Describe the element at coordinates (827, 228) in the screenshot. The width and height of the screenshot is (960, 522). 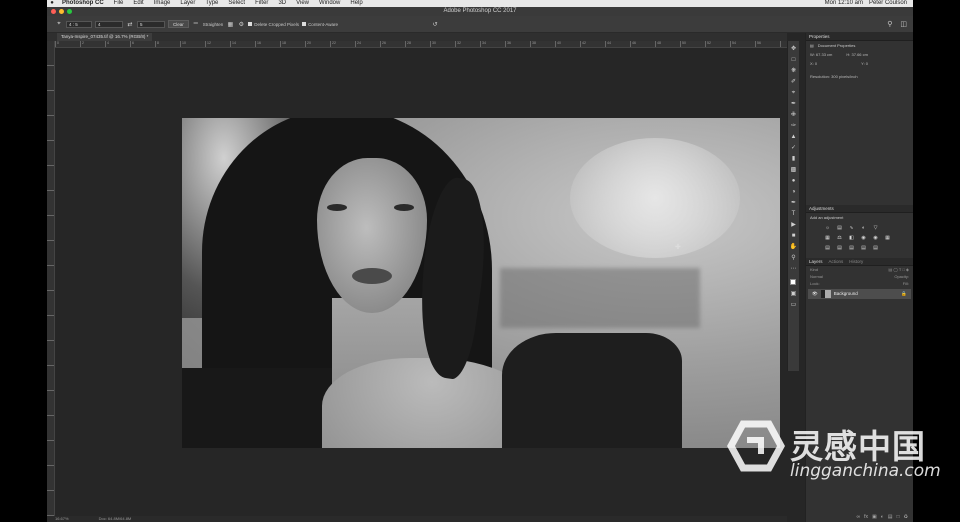
I see `brightness-icon: ☼` at that location.